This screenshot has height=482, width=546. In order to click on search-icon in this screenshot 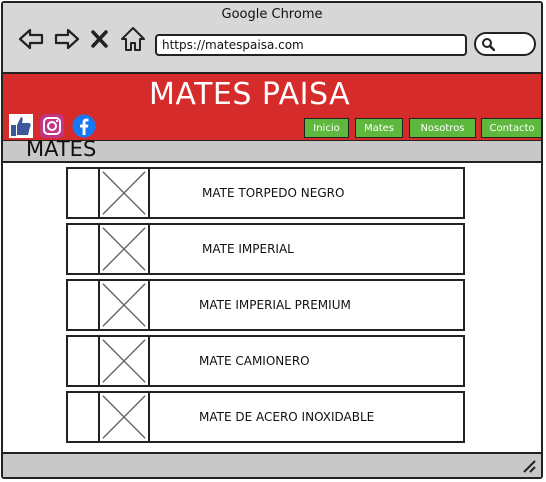, I will do `click(488, 44)`.